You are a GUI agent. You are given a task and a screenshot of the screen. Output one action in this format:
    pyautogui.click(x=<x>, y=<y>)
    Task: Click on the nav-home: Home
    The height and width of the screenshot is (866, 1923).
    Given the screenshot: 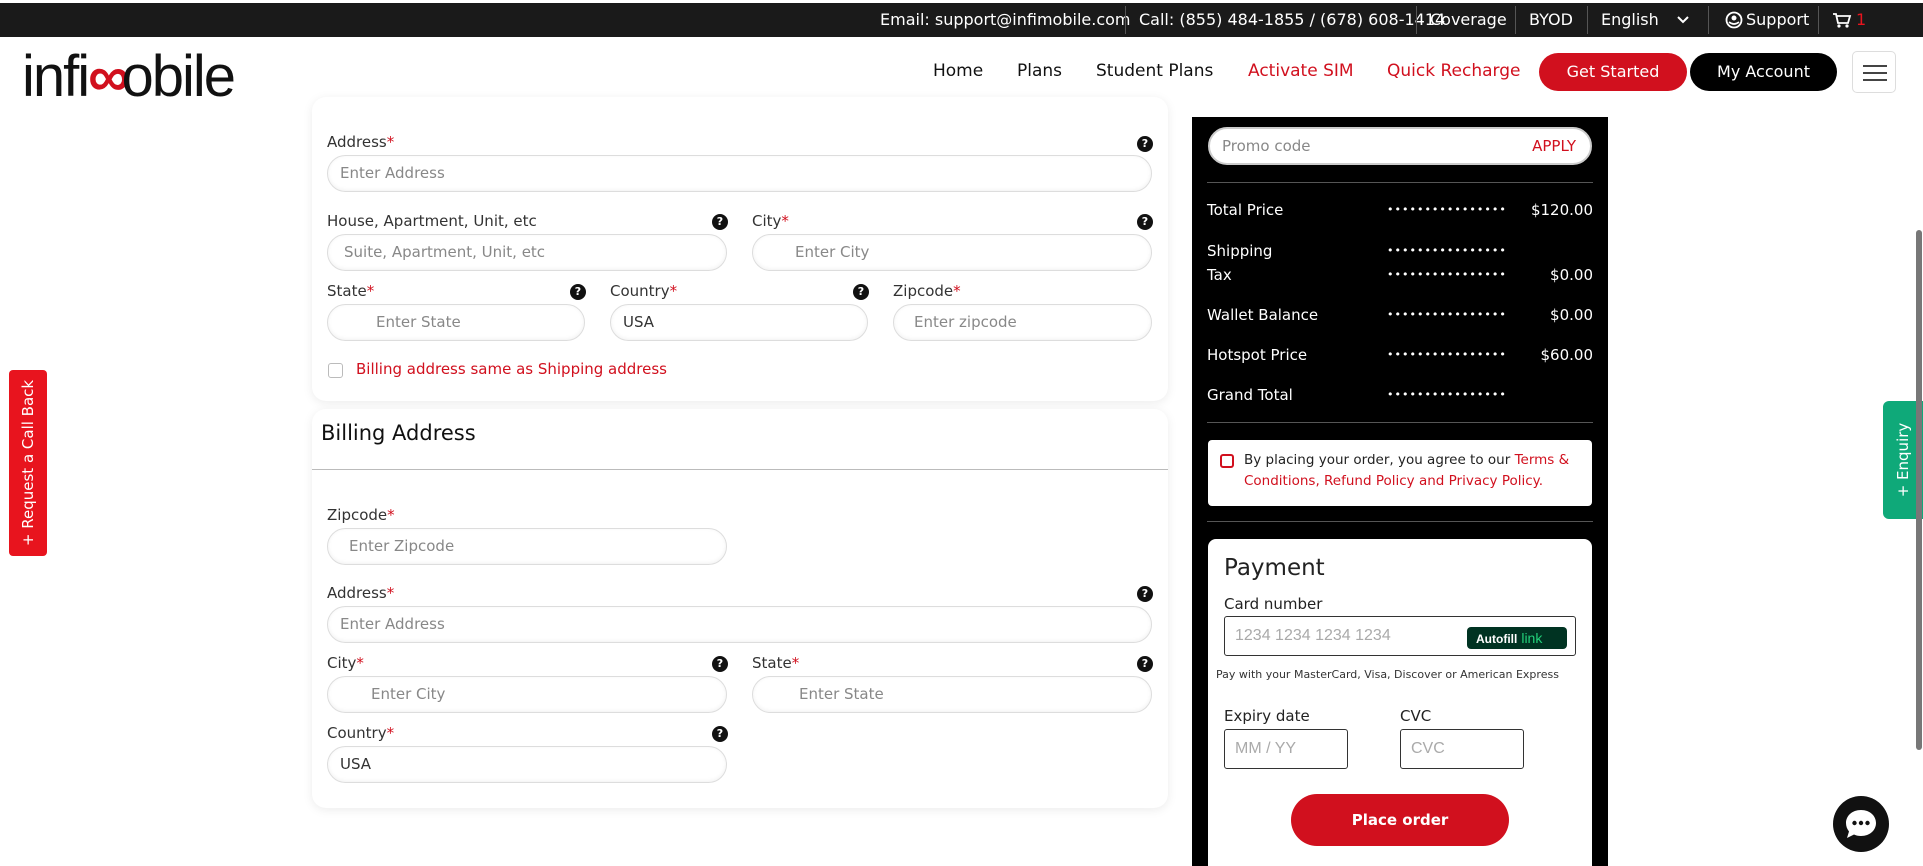 What is the action you would take?
    pyautogui.click(x=958, y=71)
    